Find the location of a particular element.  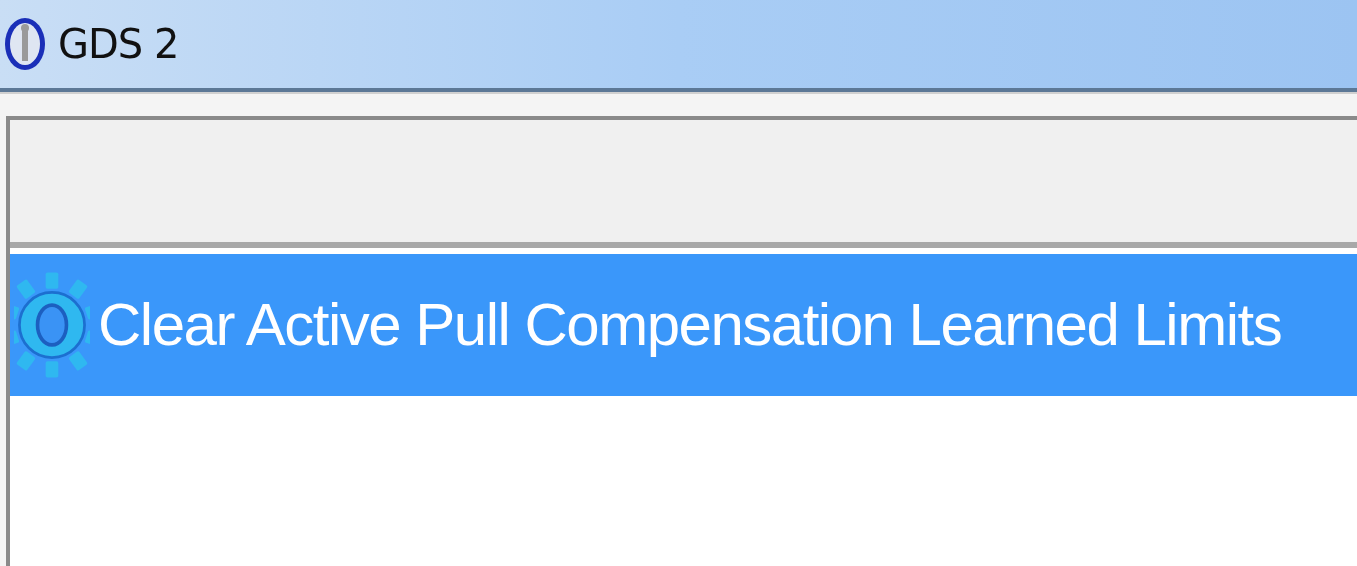

window-title: GDS 2 is located at coordinates (118, 44).